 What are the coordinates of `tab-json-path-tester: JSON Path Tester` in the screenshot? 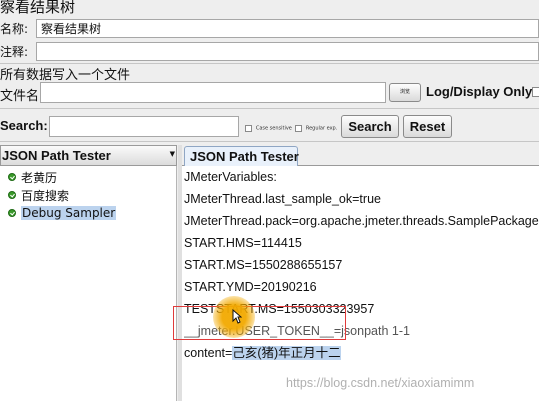 It's located at (241, 156).